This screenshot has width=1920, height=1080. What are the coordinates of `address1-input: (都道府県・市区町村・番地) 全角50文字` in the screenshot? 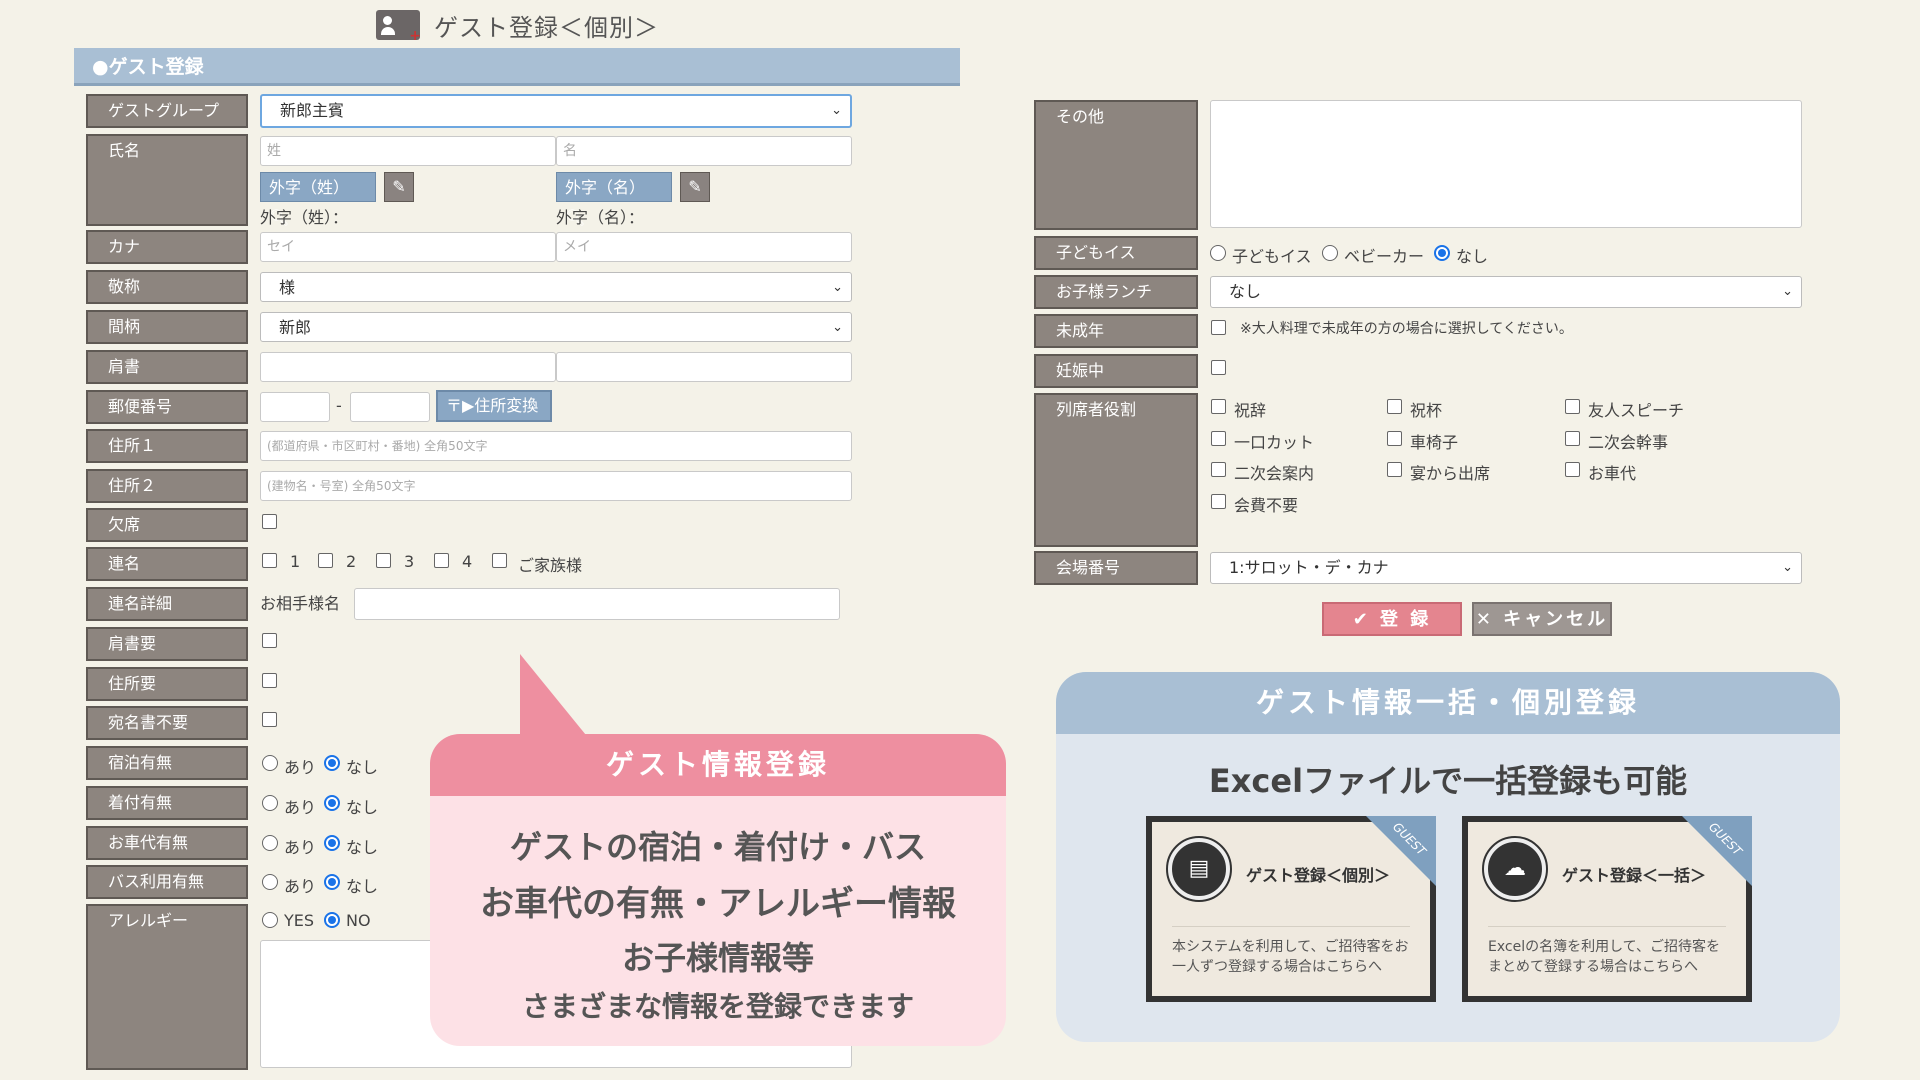 It's located at (556, 446).